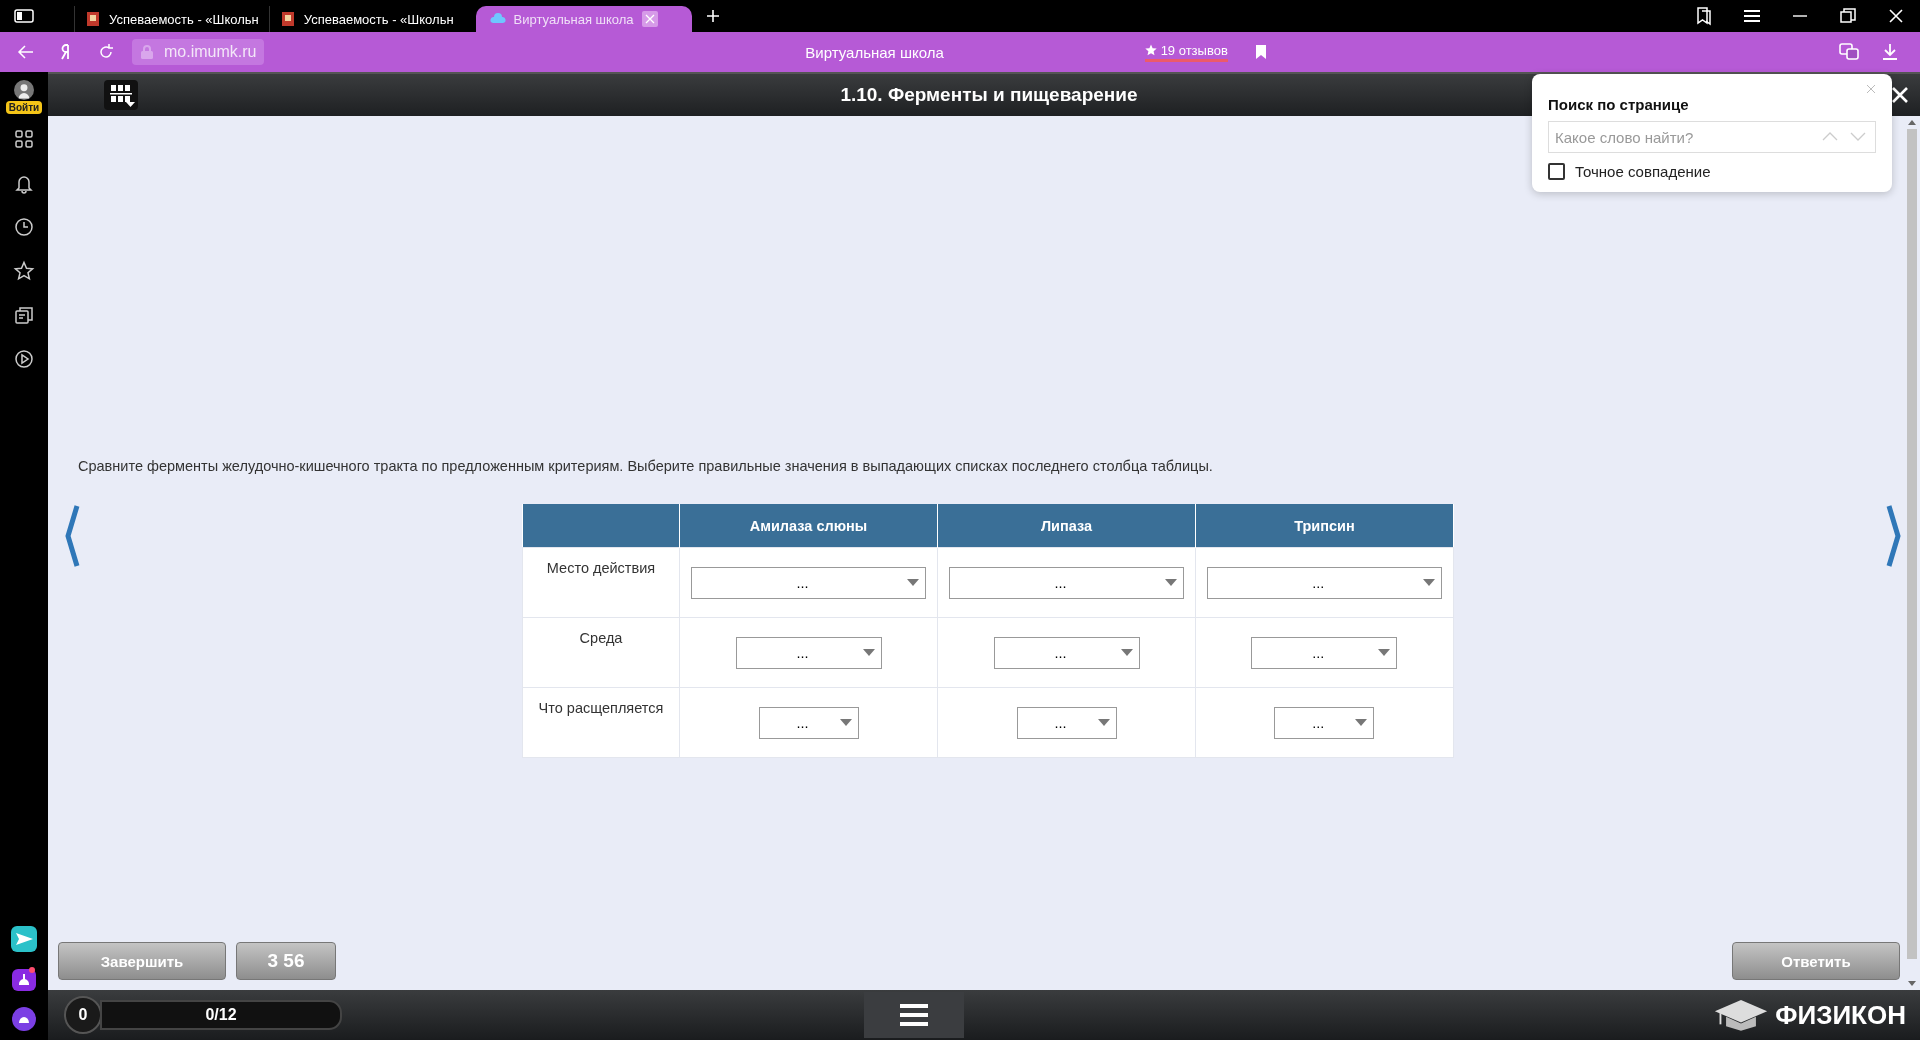  Describe the element at coordinates (712, 16) in the screenshot. I see `new-tab-icon` at that location.